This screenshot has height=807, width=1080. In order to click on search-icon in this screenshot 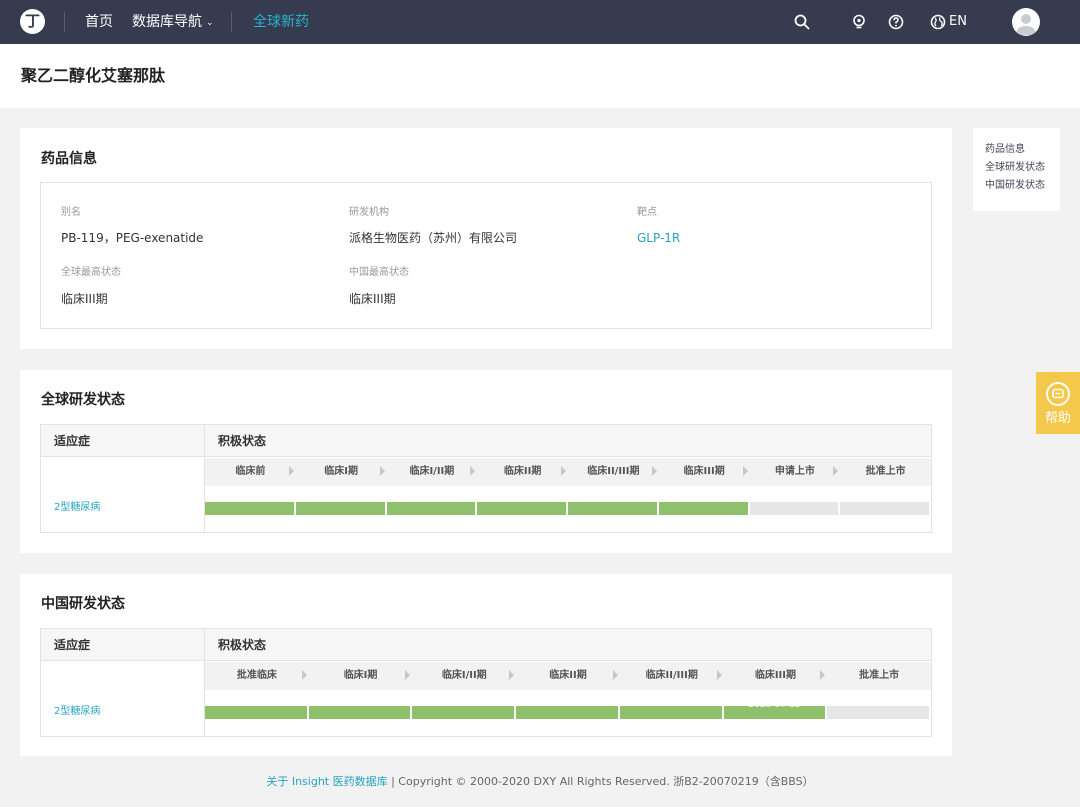, I will do `click(802, 22)`.